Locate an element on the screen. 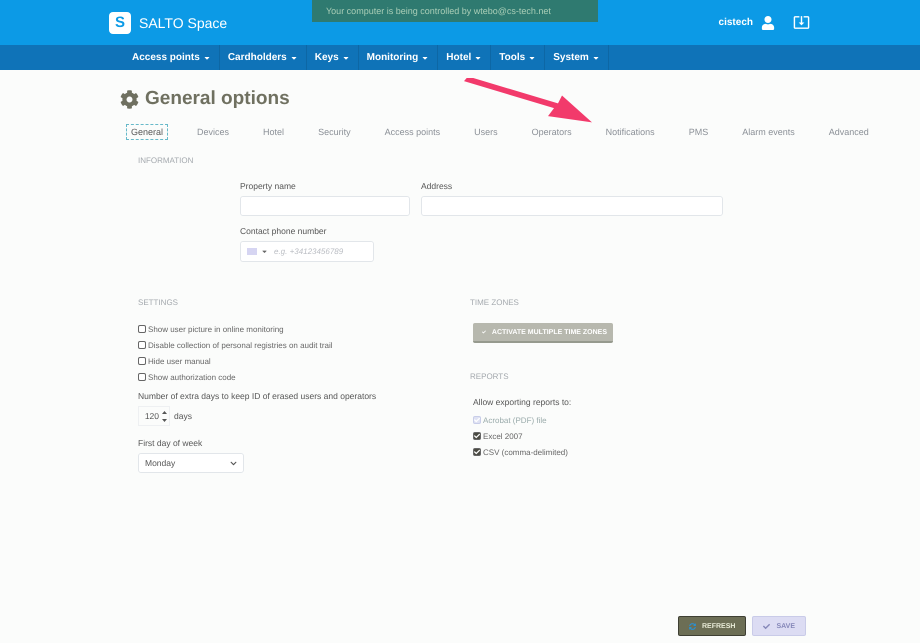  field-label: Property name is located at coordinates (268, 186).